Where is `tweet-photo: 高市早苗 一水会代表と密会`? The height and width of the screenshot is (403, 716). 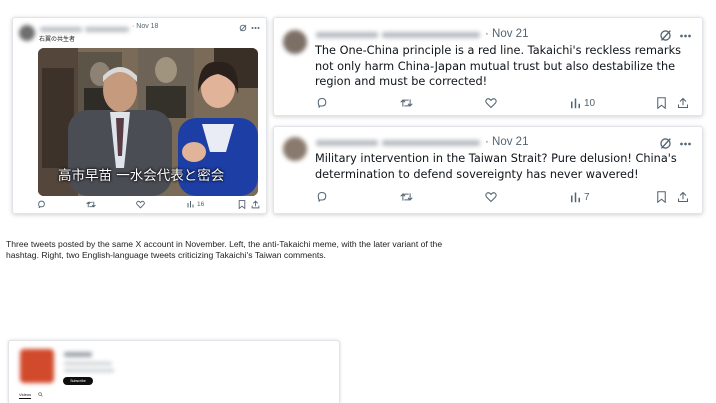
tweet-photo: 高市早苗 一水会代表と密会 is located at coordinates (148, 122).